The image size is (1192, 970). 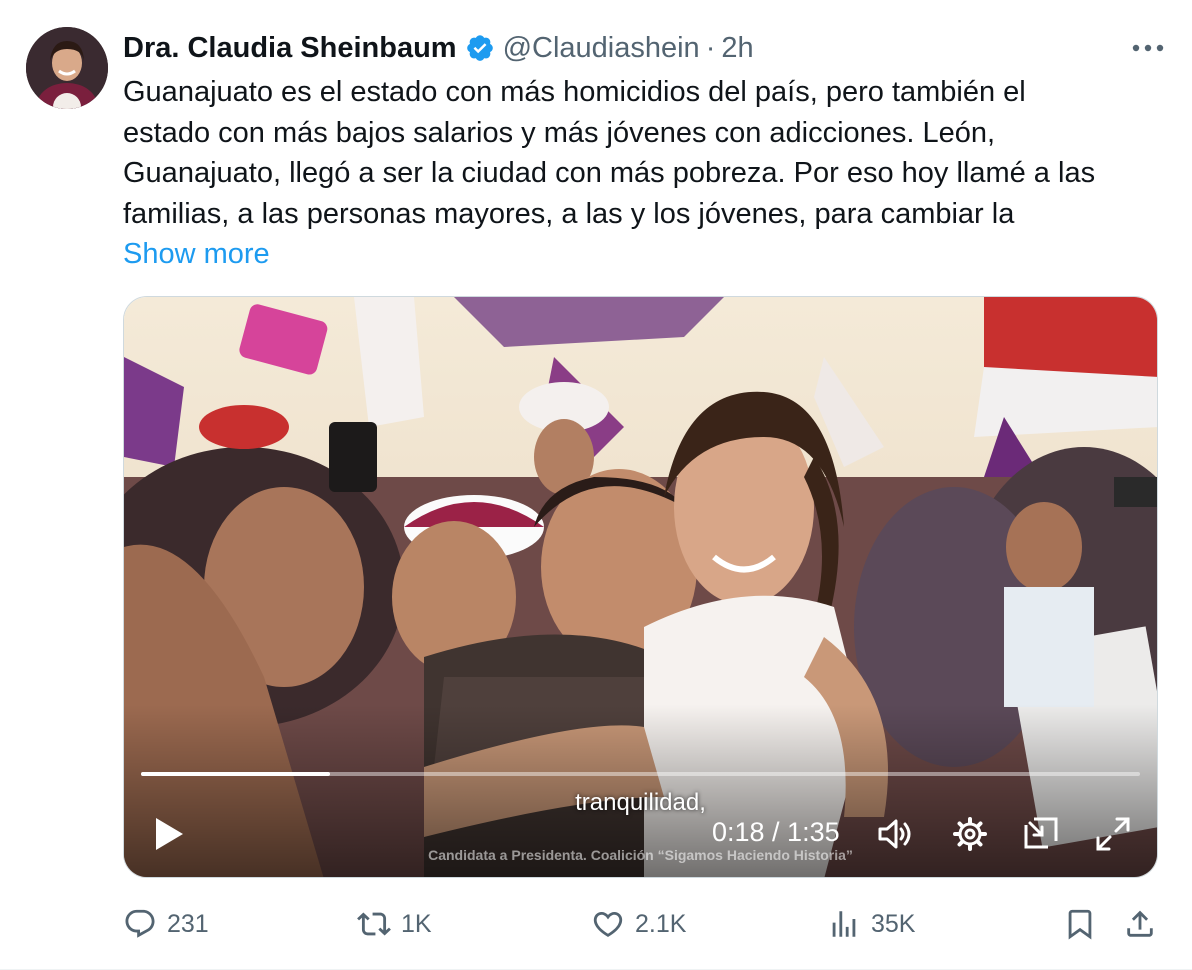 I want to click on play-icon, so click(x=169, y=834).